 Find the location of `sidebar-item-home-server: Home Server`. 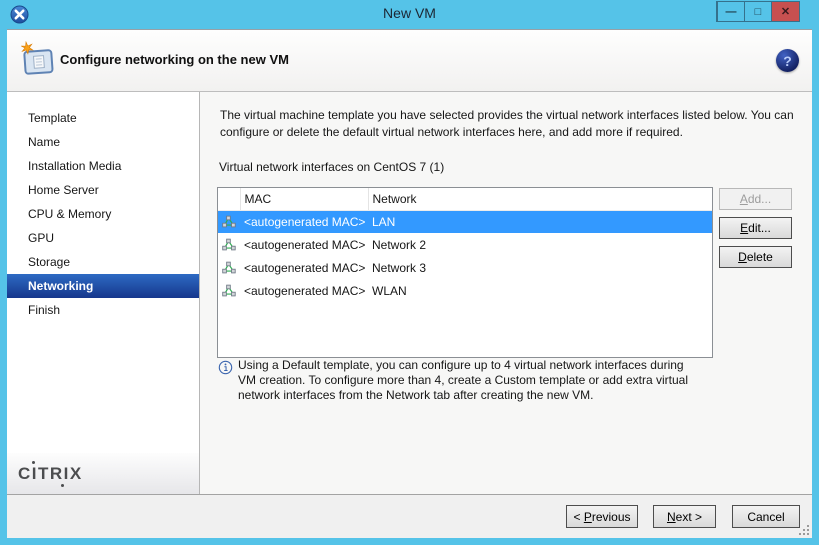

sidebar-item-home-server: Home Server is located at coordinates (103, 190).